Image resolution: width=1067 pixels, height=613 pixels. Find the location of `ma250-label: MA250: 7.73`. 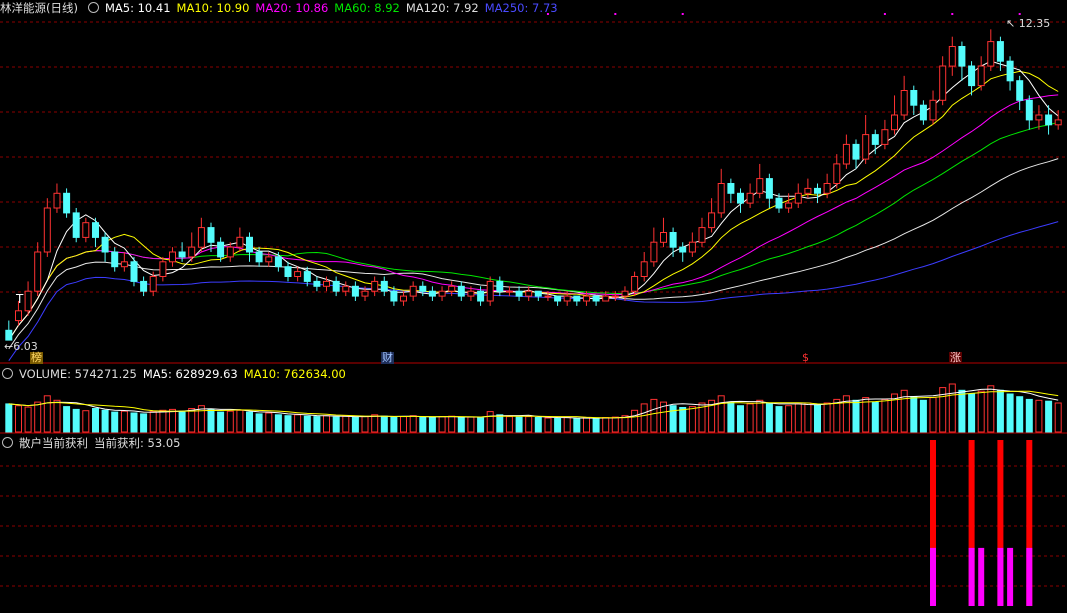

ma250-label: MA250: 7.73 is located at coordinates (521, 8).